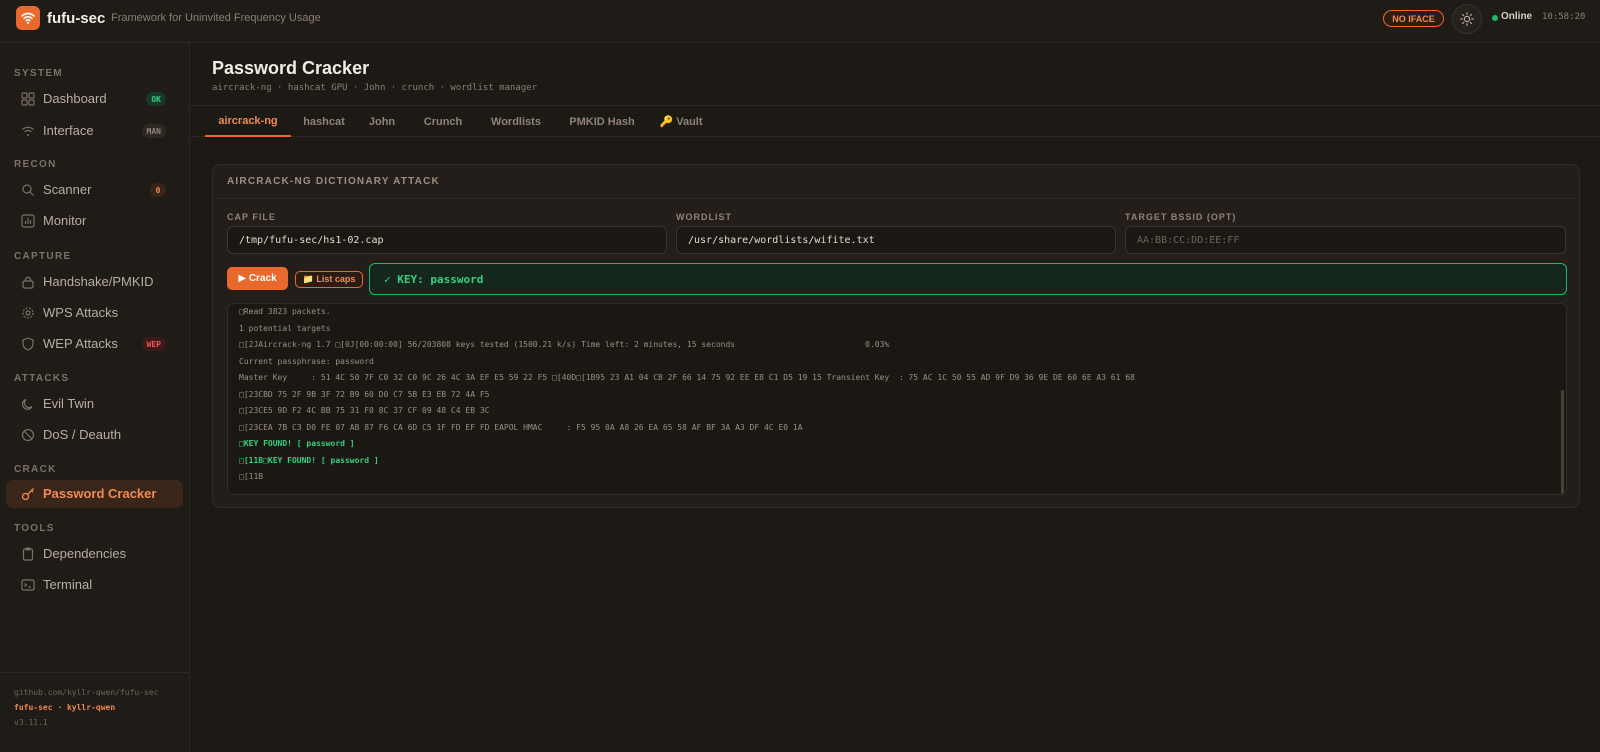 The image size is (1600, 752). What do you see at coordinates (34, 528) in the screenshot?
I see `section-label-tools: TOOLS` at bounding box center [34, 528].